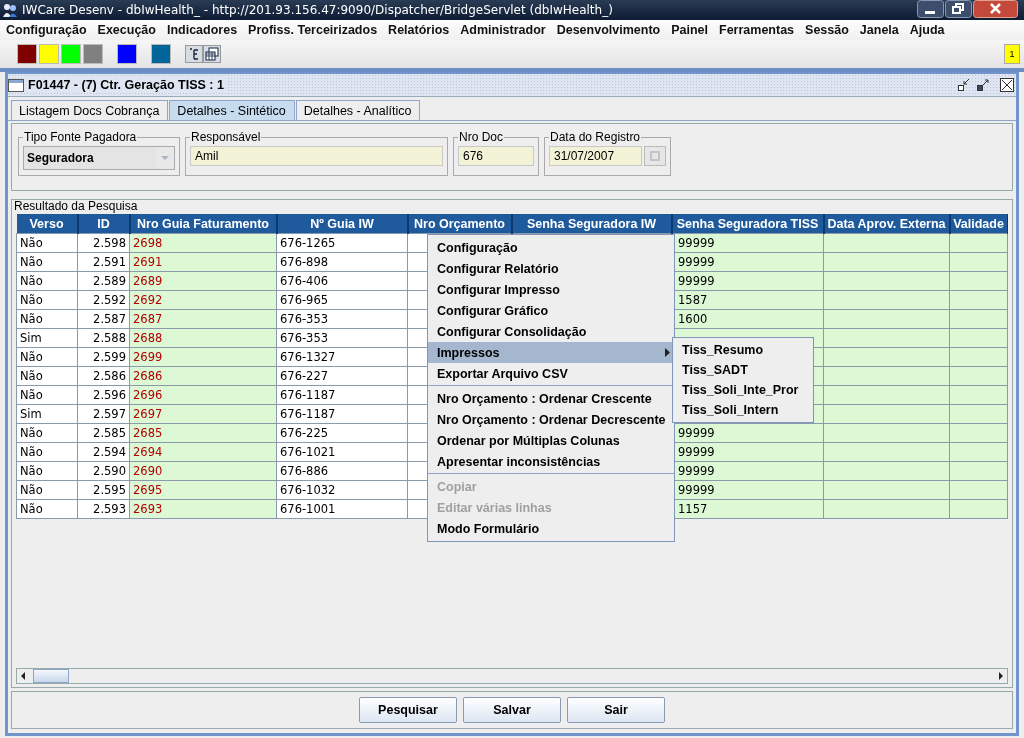  I want to click on notification-badge: 1, so click(1012, 54).